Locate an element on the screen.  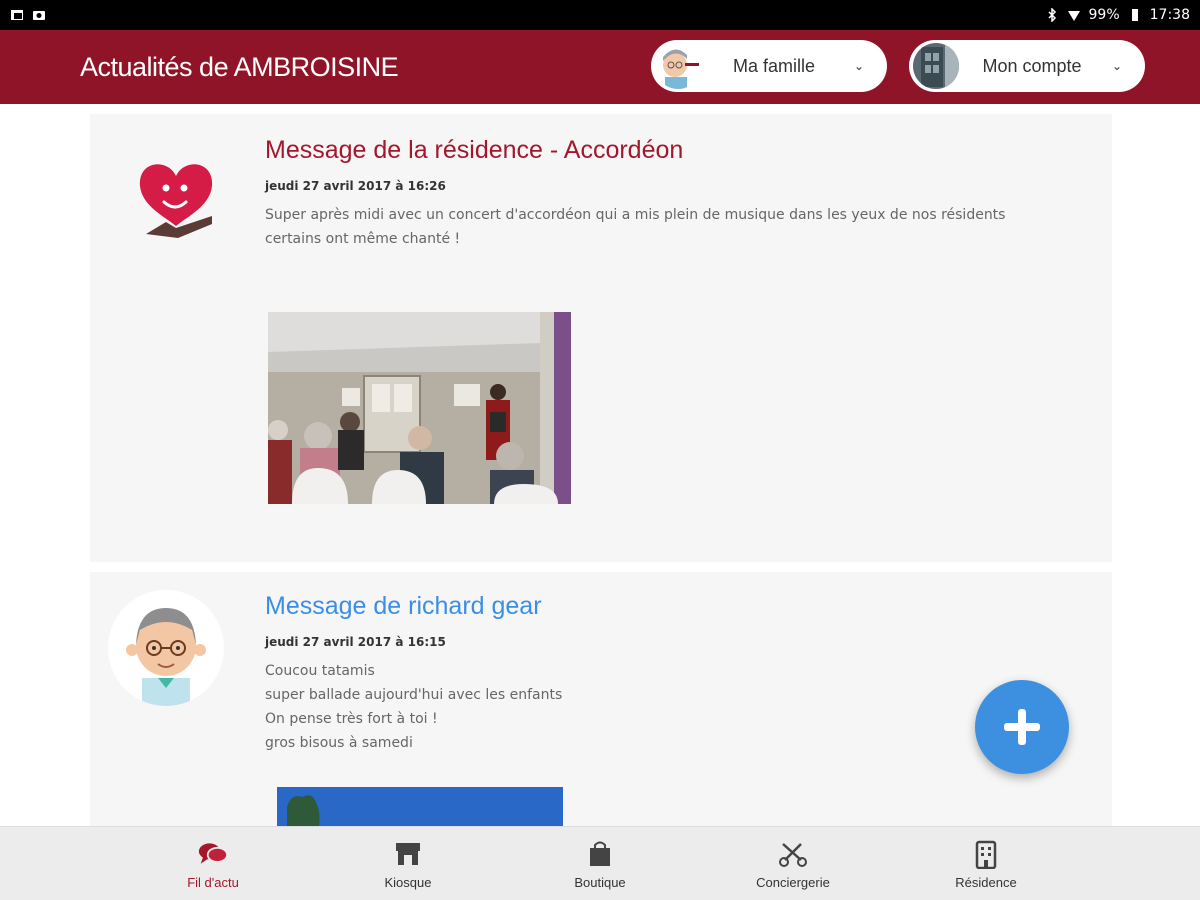
bluetooth-icon is located at coordinates (1051, 15).